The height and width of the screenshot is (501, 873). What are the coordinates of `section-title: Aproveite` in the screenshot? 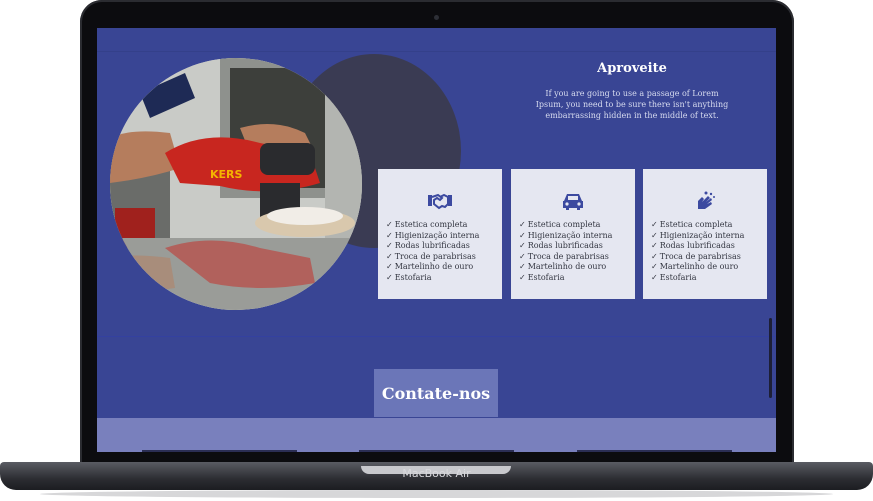 It's located at (632, 68).